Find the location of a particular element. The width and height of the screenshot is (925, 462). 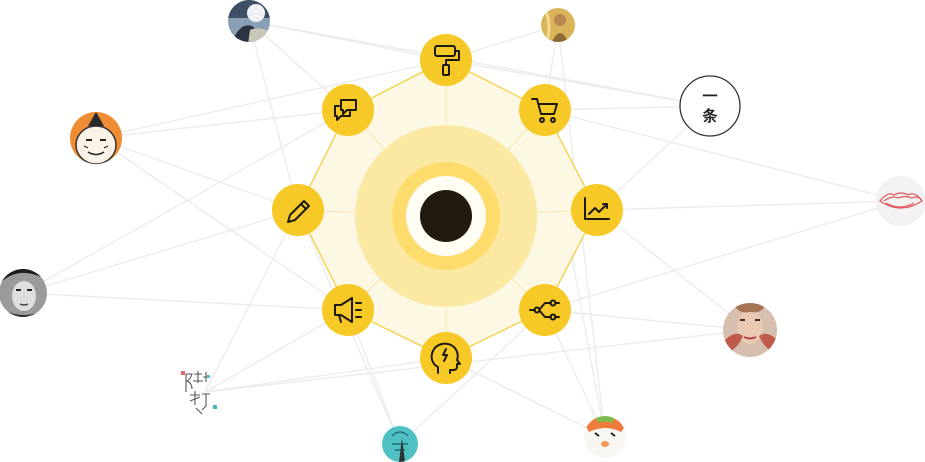

hub-node-shopping-cart is located at coordinates (545, 110).